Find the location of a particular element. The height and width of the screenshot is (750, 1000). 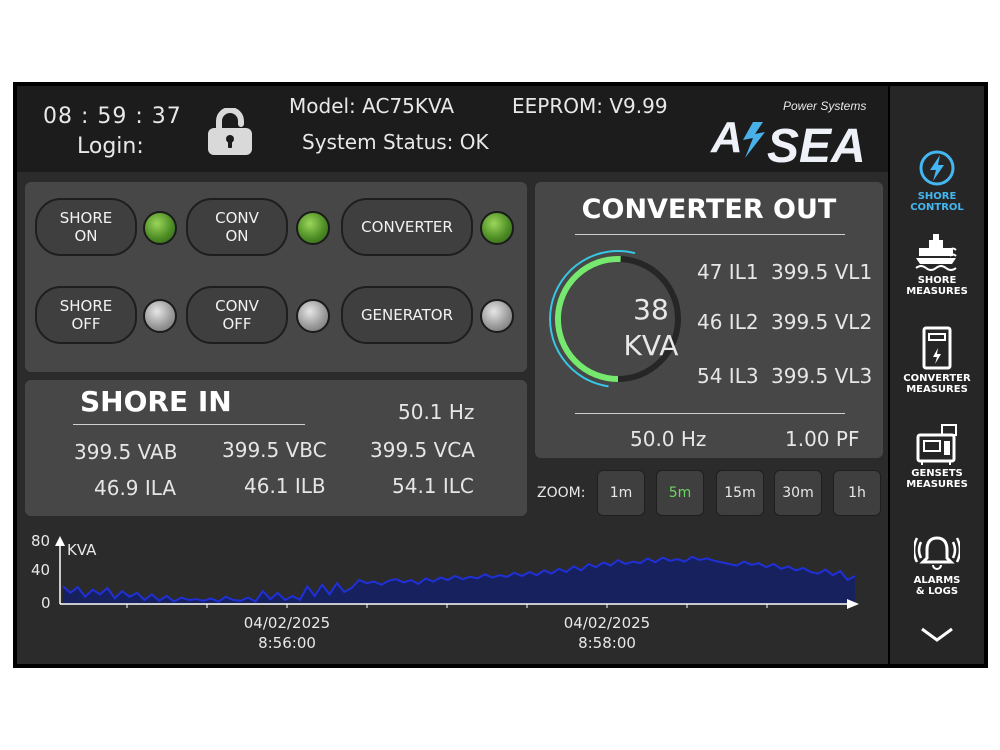

zoom-label: ZOOM: is located at coordinates (561, 493).